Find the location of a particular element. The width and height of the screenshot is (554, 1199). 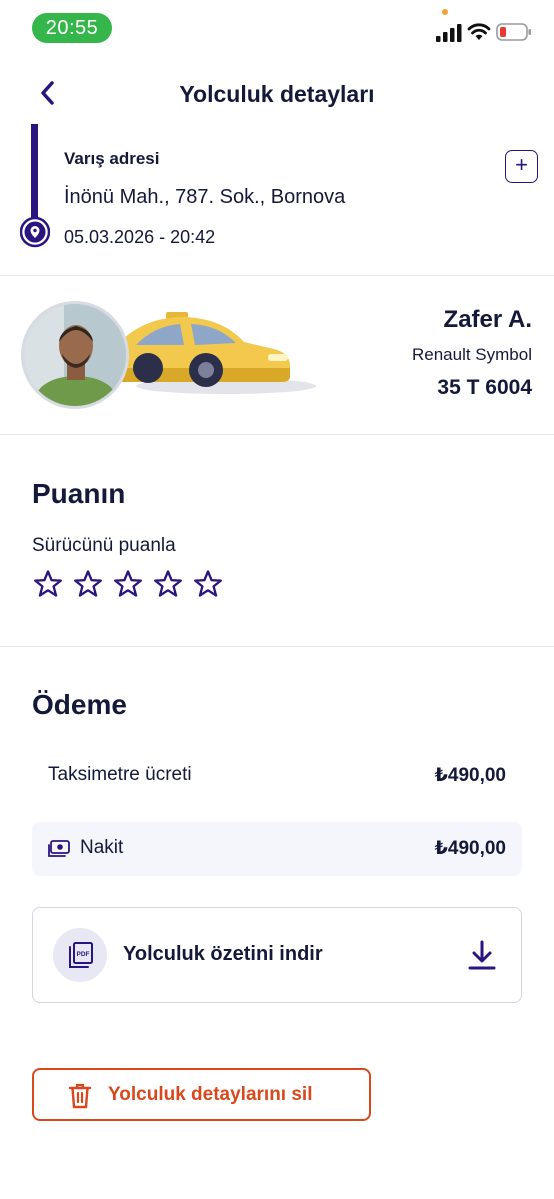

payment-method-row: Nakit ₺490,00 is located at coordinates (277, 849).